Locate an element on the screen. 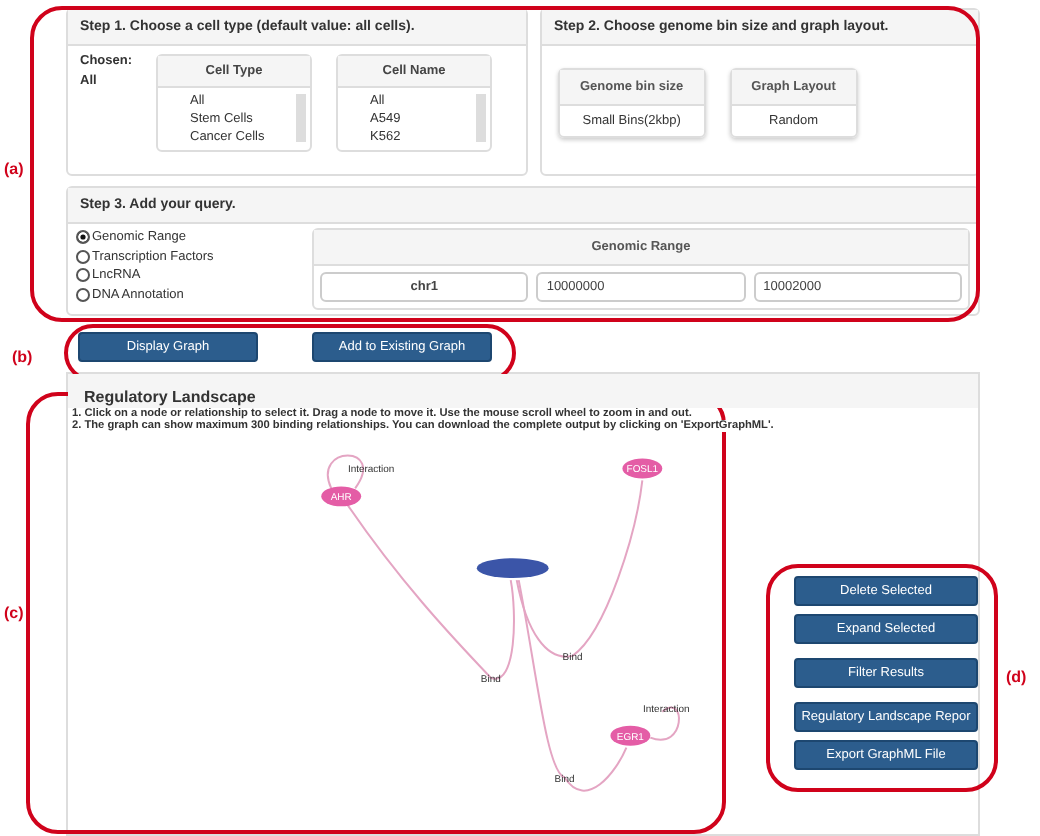 The height and width of the screenshot is (836, 1040). panel-title: Regulatory Landscape is located at coordinates (523, 391).